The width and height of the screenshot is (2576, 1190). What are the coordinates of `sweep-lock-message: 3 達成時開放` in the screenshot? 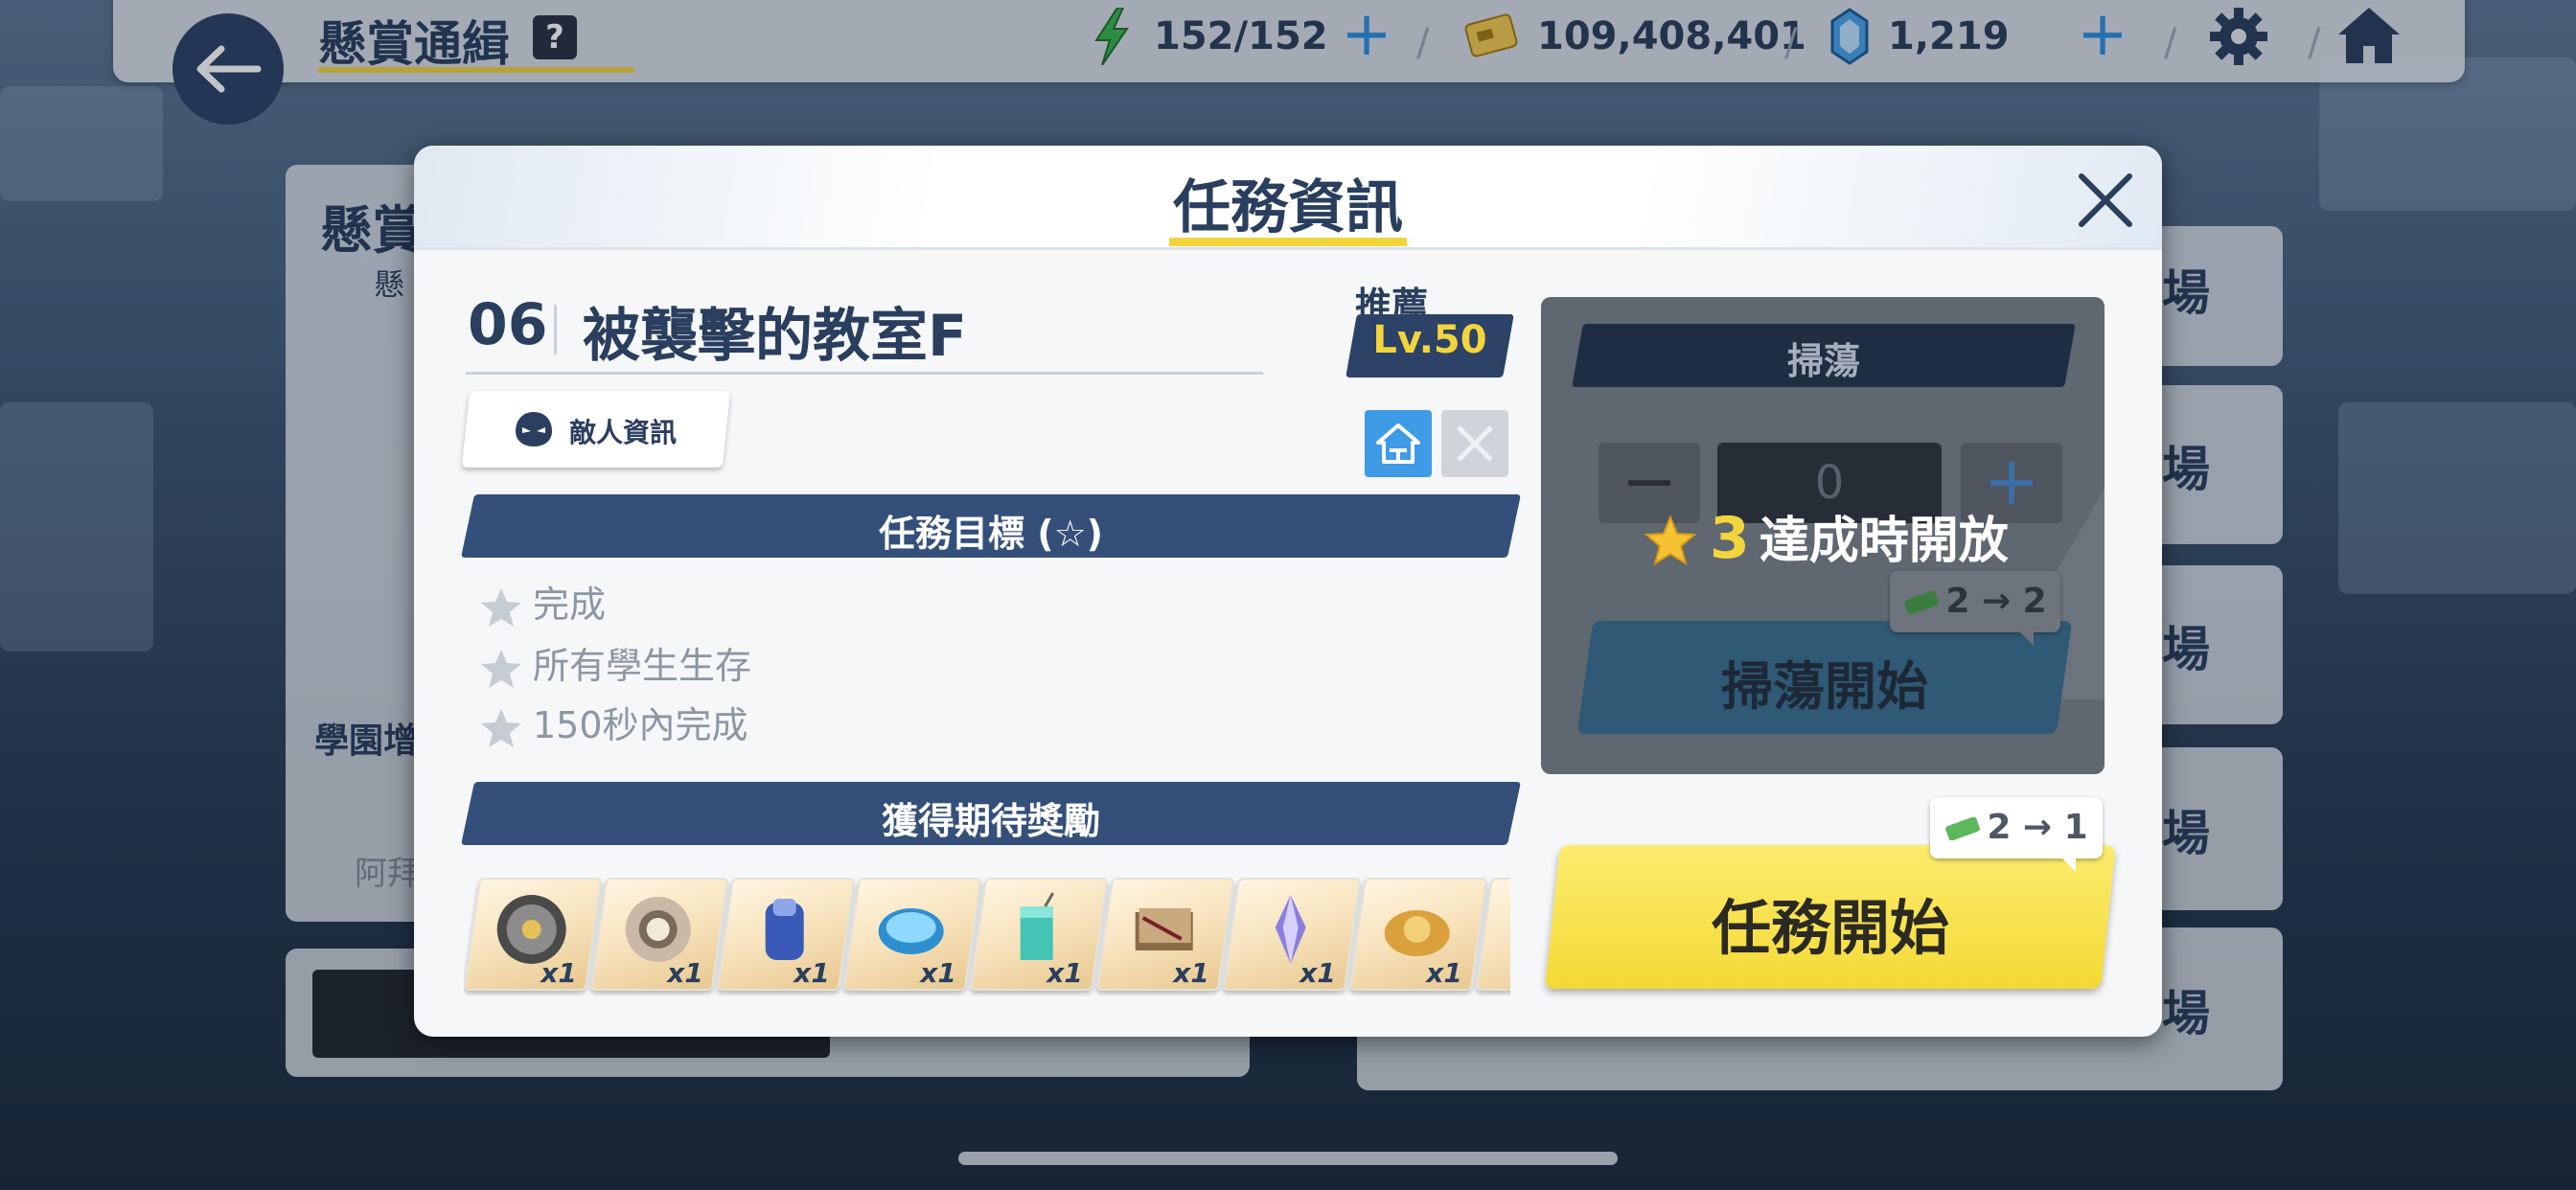 It's located at (1826, 536).